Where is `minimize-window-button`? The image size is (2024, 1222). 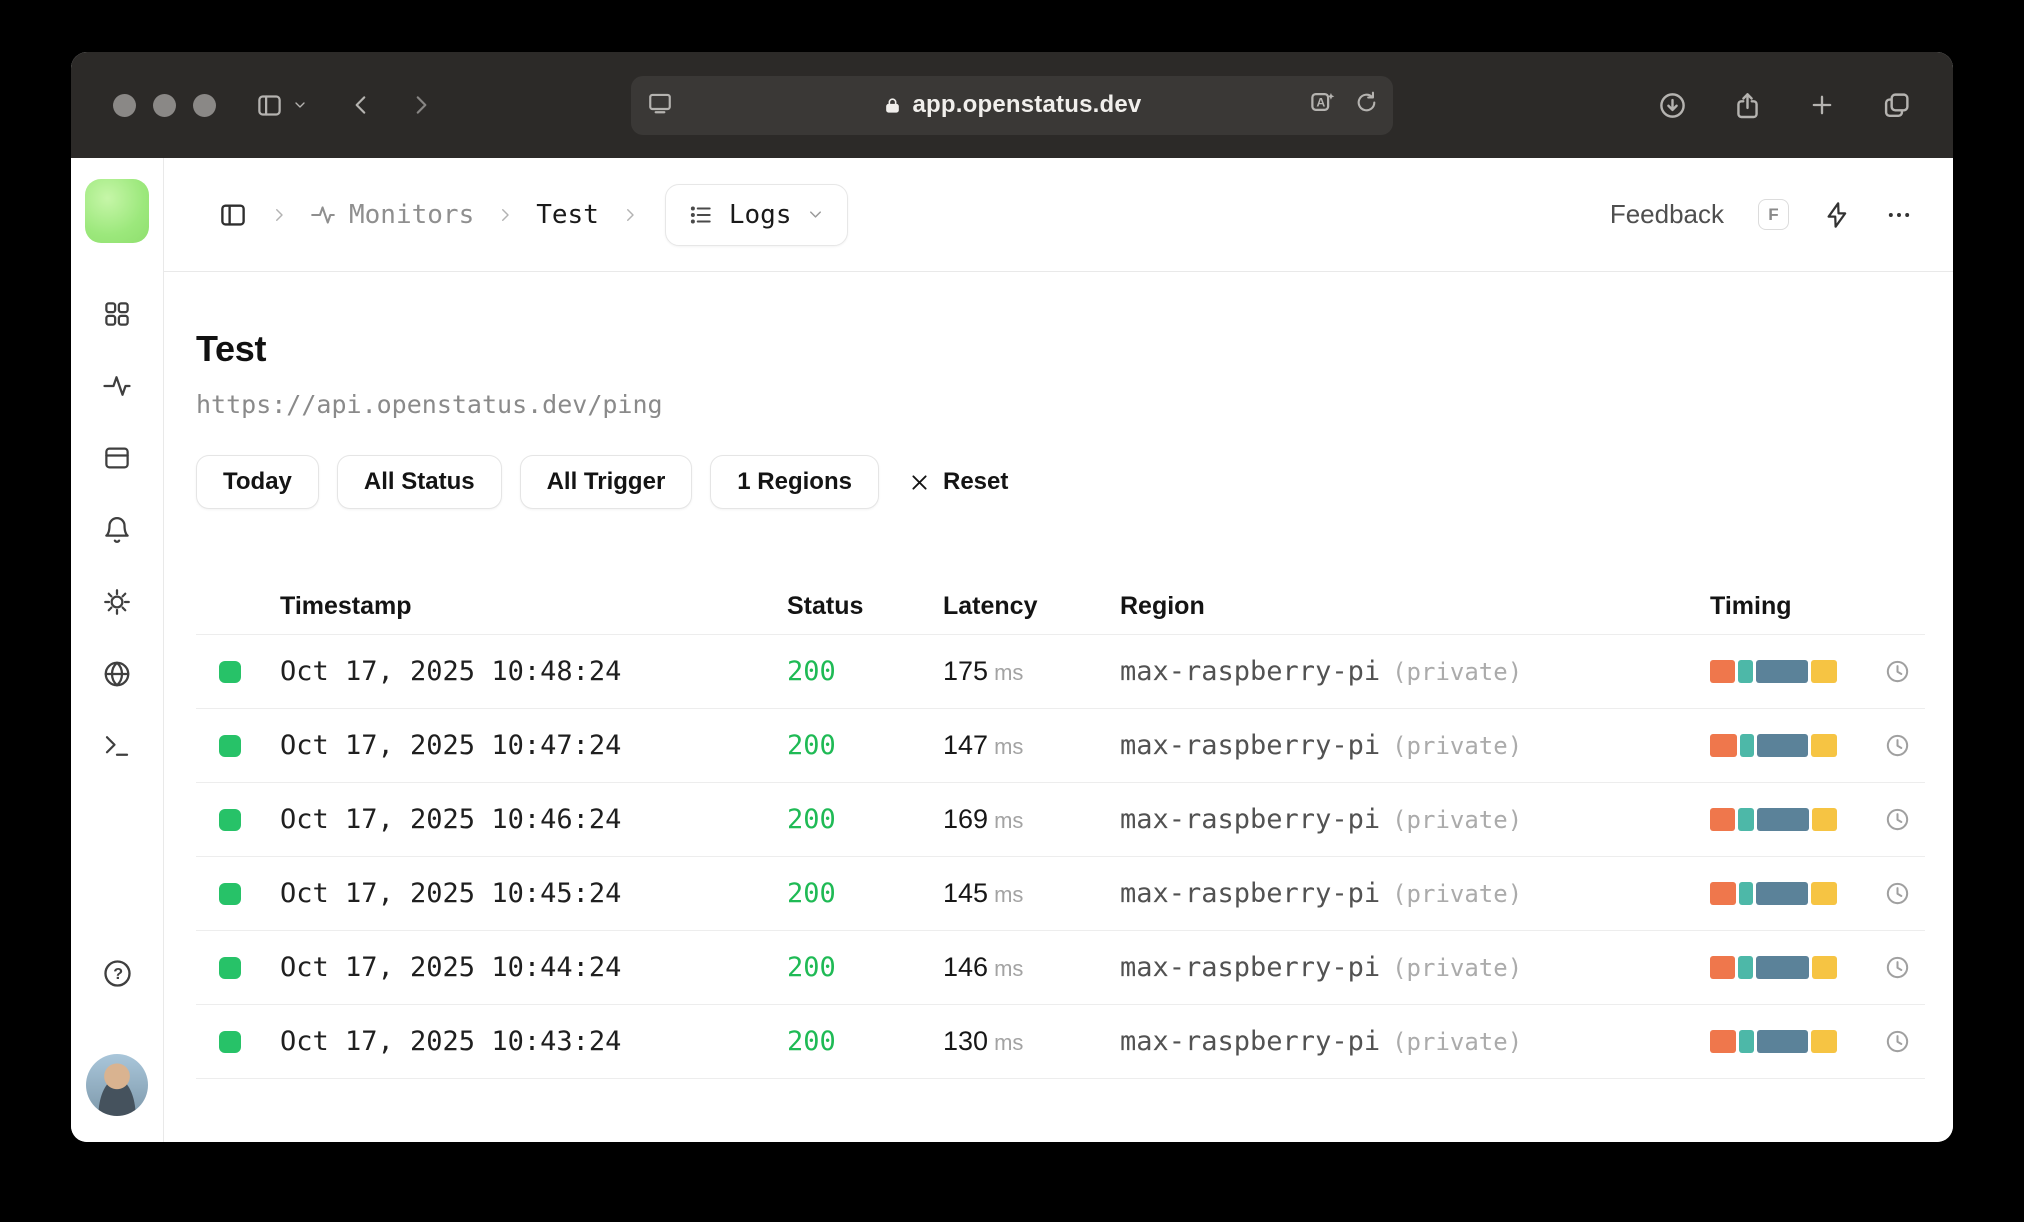
minimize-window-button is located at coordinates (164, 105).